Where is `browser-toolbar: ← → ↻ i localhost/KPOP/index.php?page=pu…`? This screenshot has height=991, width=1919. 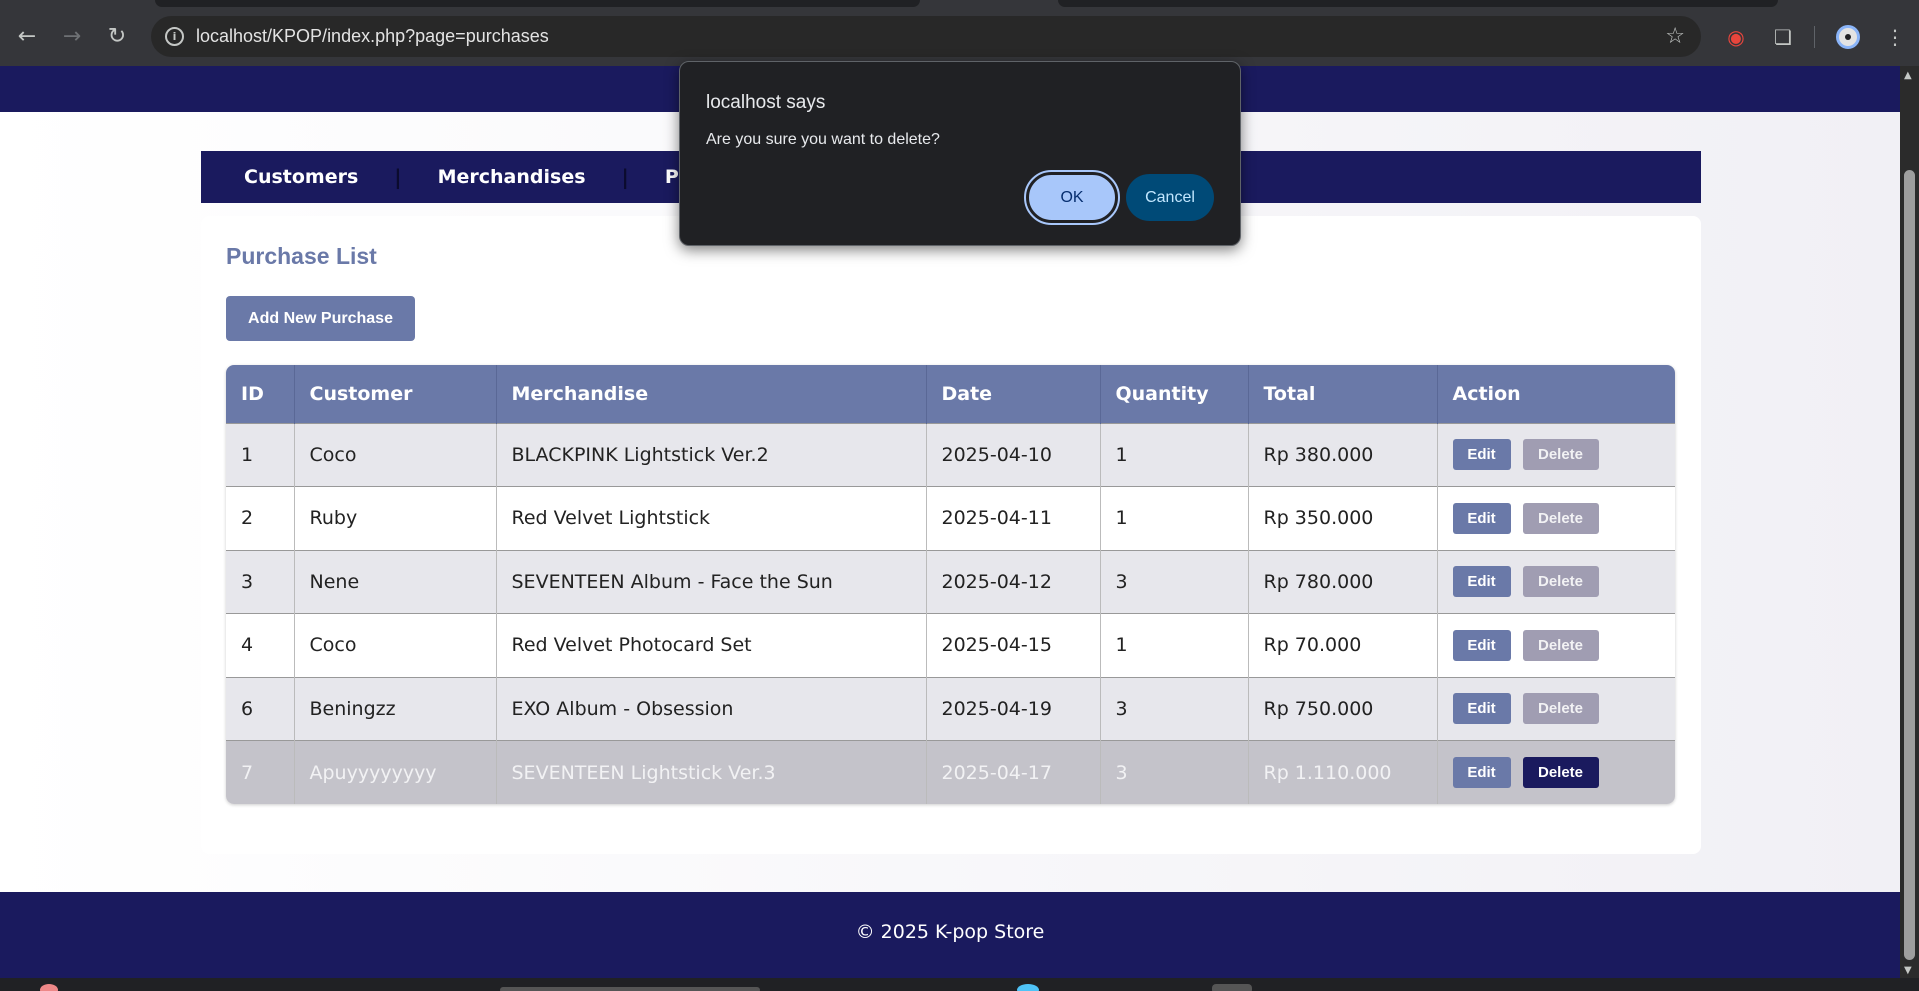 browser-toolbar: ← → ↻ i localhost/KPOP/index.php?page=pu… is located at coordinates (959, 33).